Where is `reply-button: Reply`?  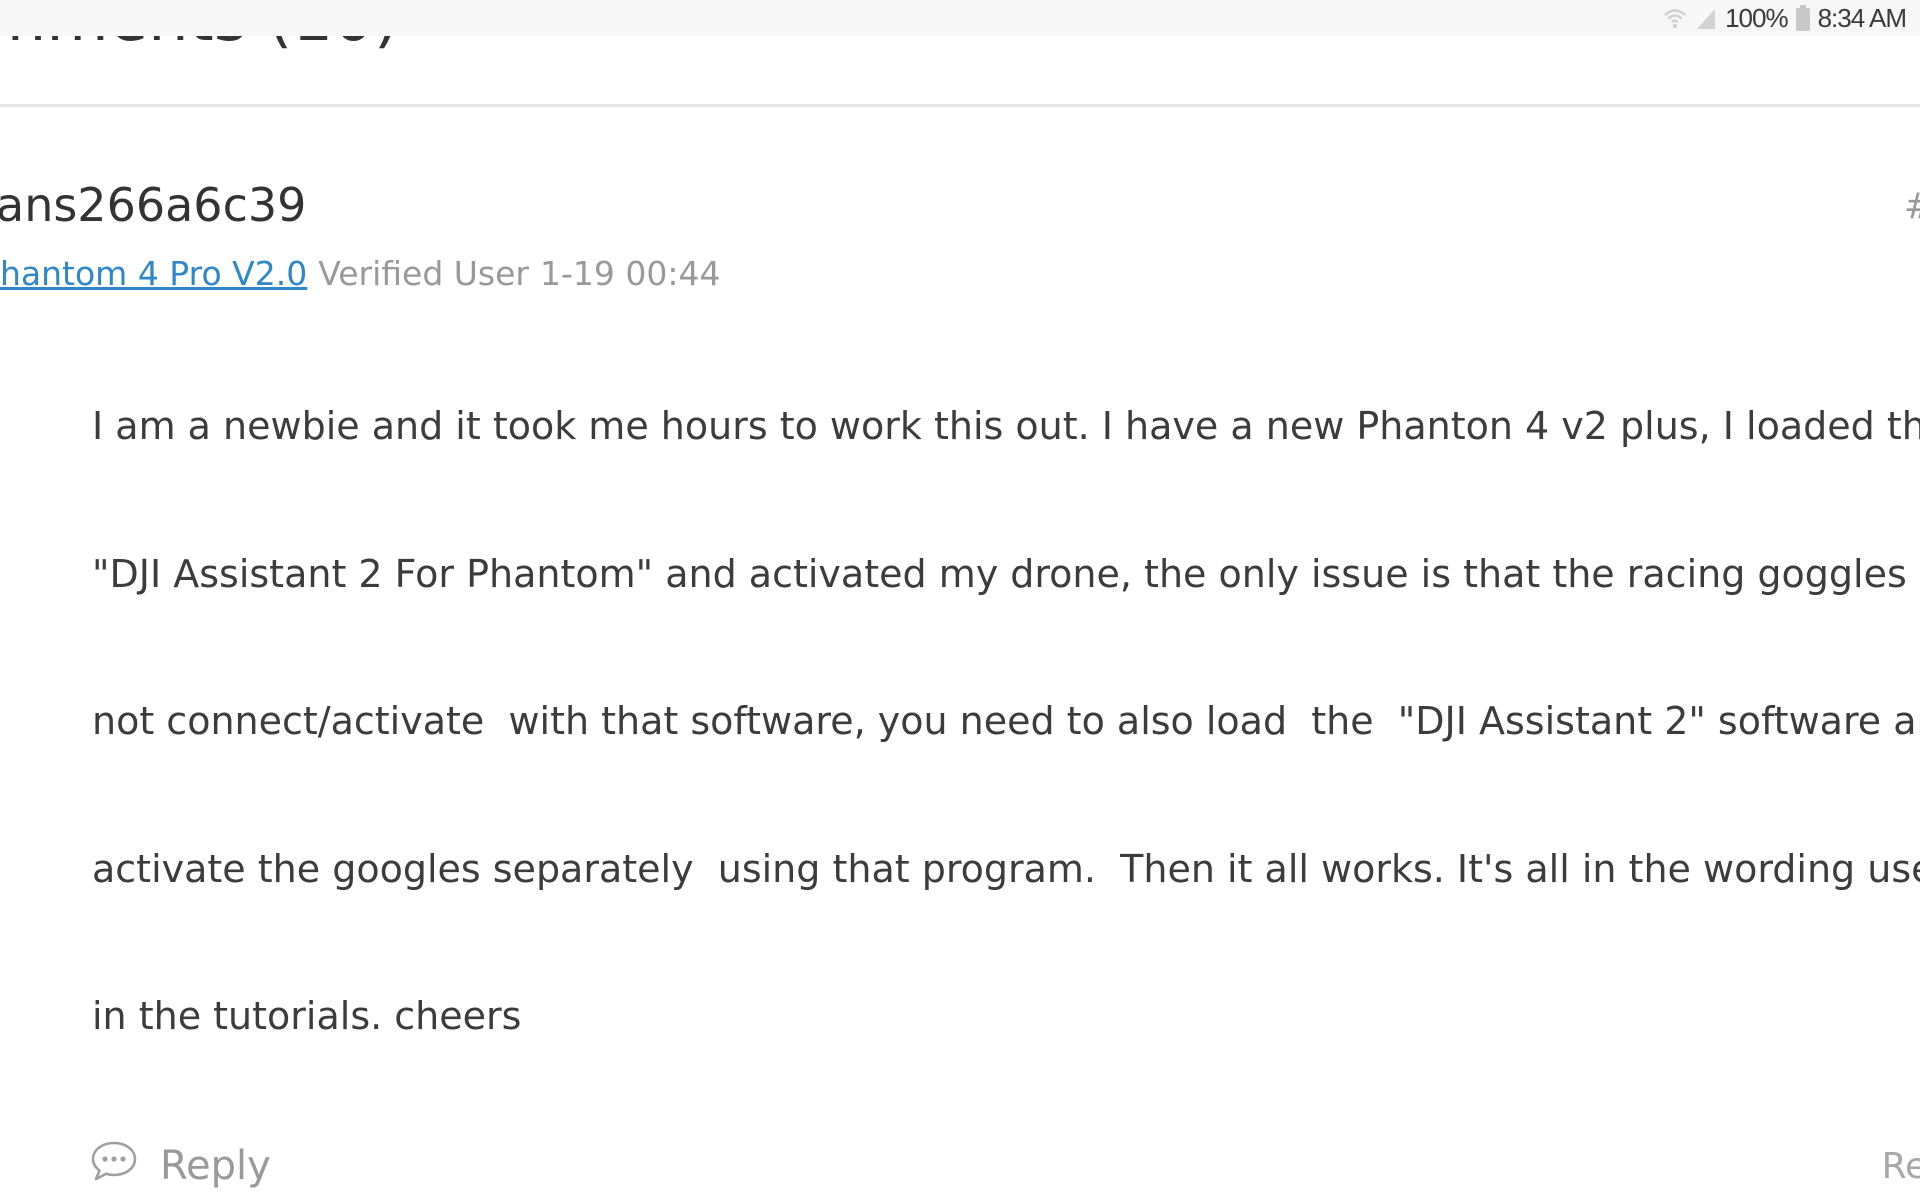
reply-button: Reply is located at coordinates (180, 1166).